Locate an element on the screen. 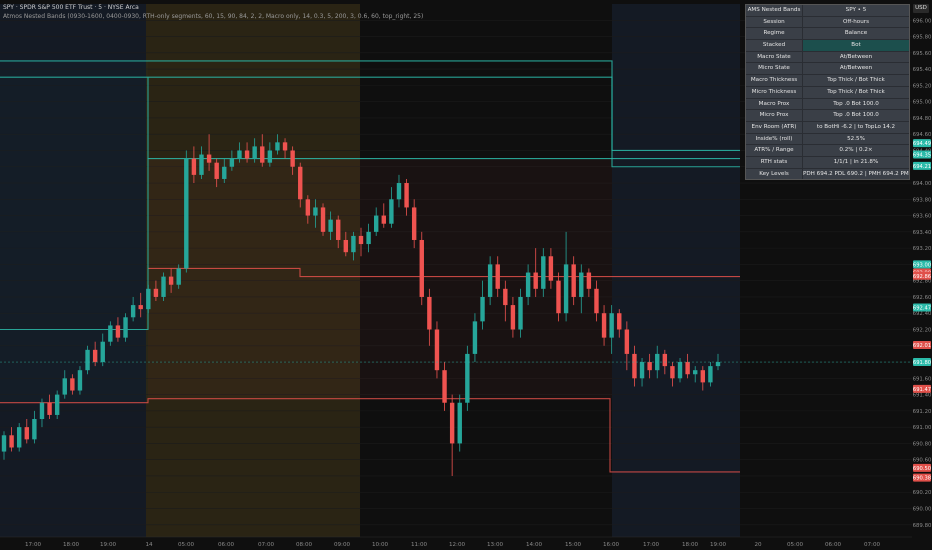 The image size is (932, 550). table-header: AMS Nested Bands SPY • 5 is located at coordinates (827, 10).